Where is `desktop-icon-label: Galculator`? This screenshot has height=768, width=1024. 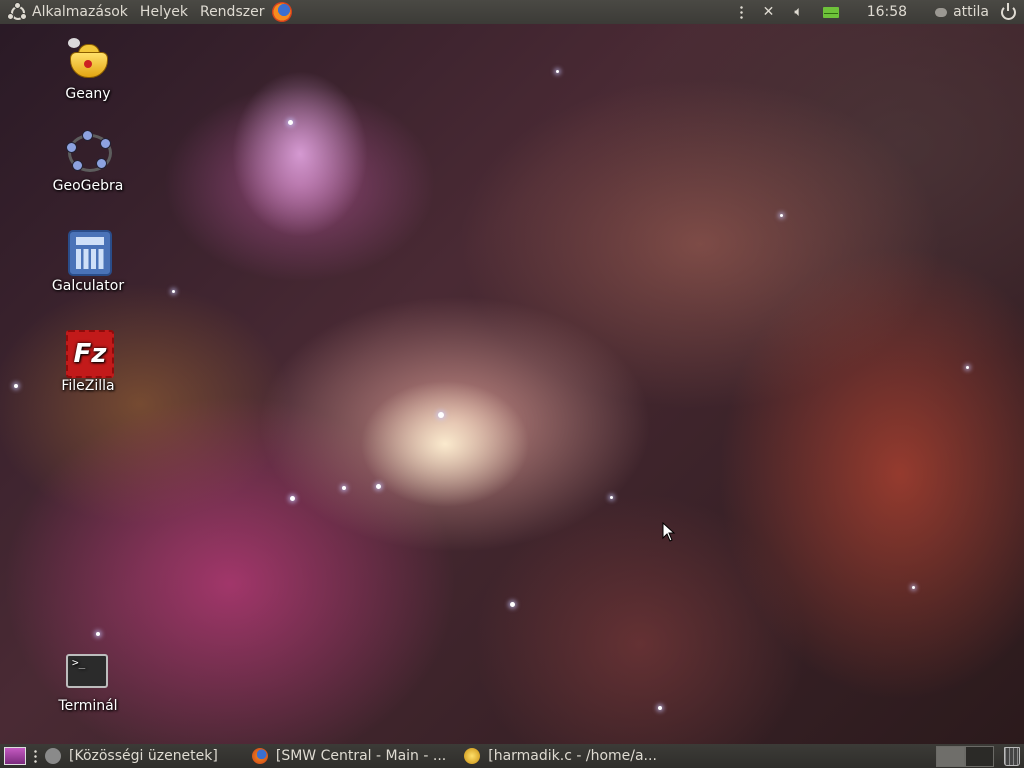 desktop-icon-label: Galculator is located at coordinates (88, 286).